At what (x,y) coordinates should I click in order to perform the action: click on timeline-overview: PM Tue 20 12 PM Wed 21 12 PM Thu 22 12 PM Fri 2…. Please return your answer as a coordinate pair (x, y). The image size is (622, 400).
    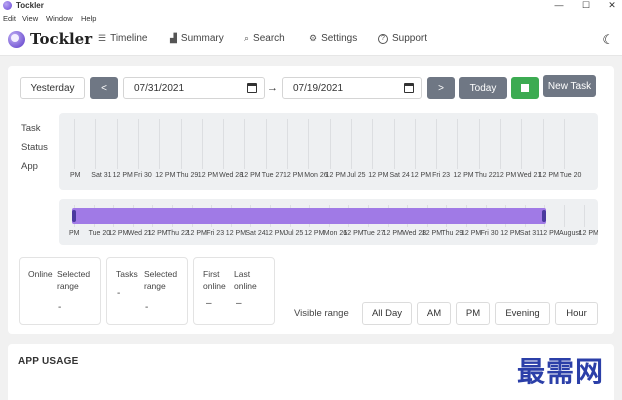
    Looking at the image, I should click on (328, 222).